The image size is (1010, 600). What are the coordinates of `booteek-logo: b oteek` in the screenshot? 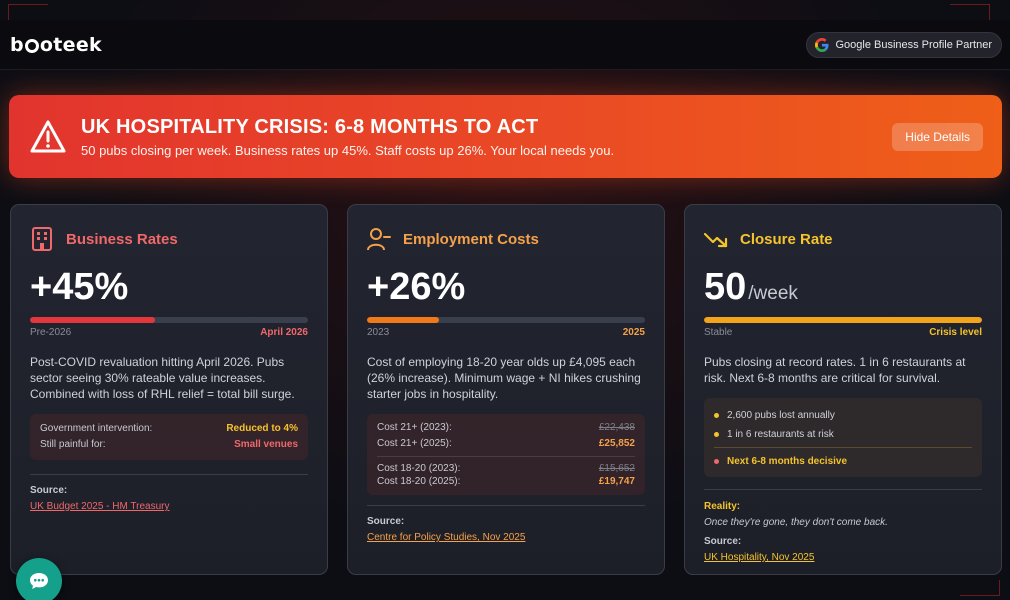 It's located at (56, 45).